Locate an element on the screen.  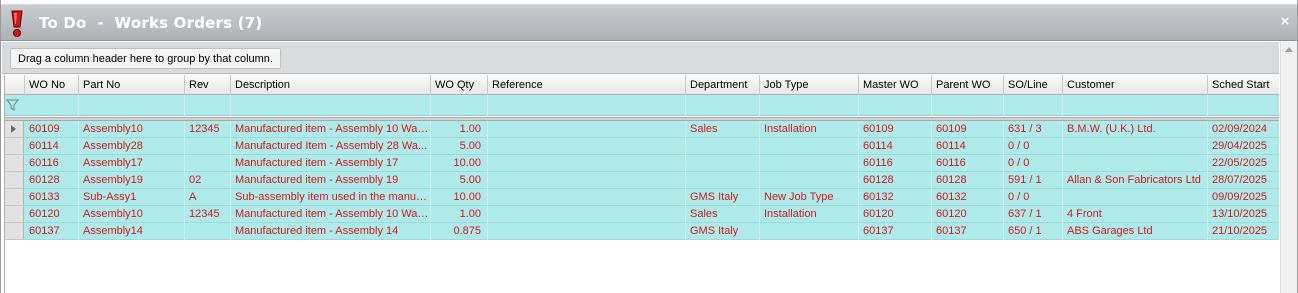
cell-sched-start: 22/05/2025 is located at coordinates (1243, 163).